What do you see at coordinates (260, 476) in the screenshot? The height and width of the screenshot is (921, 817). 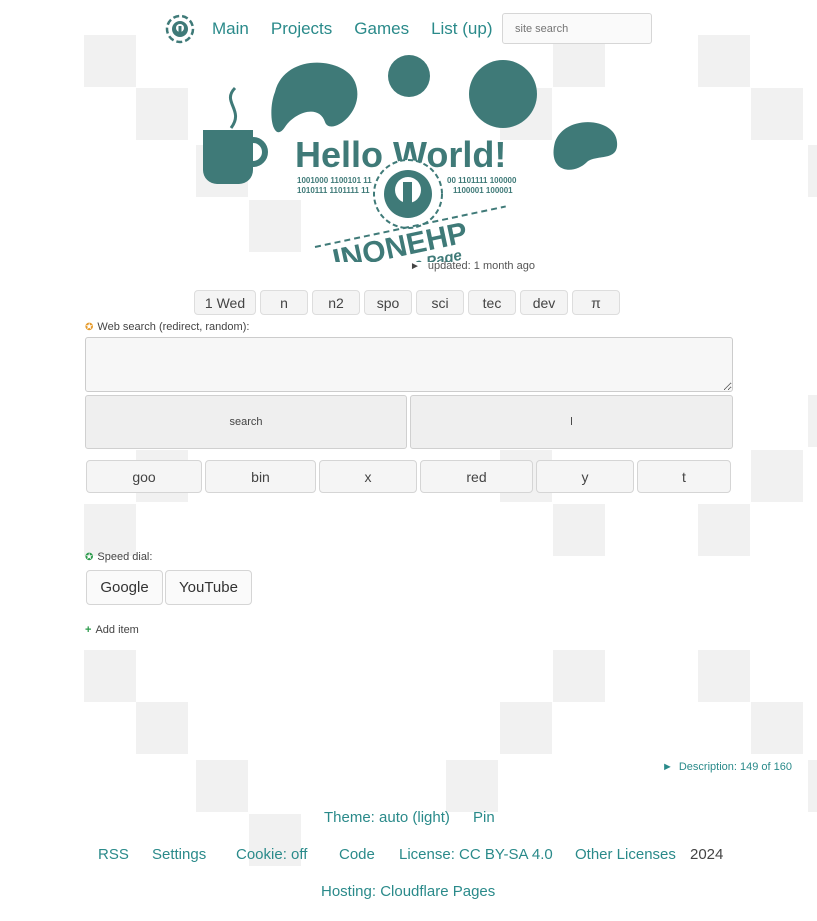 I see `engine-bin-button: bin` at bounding box center [260, 476].